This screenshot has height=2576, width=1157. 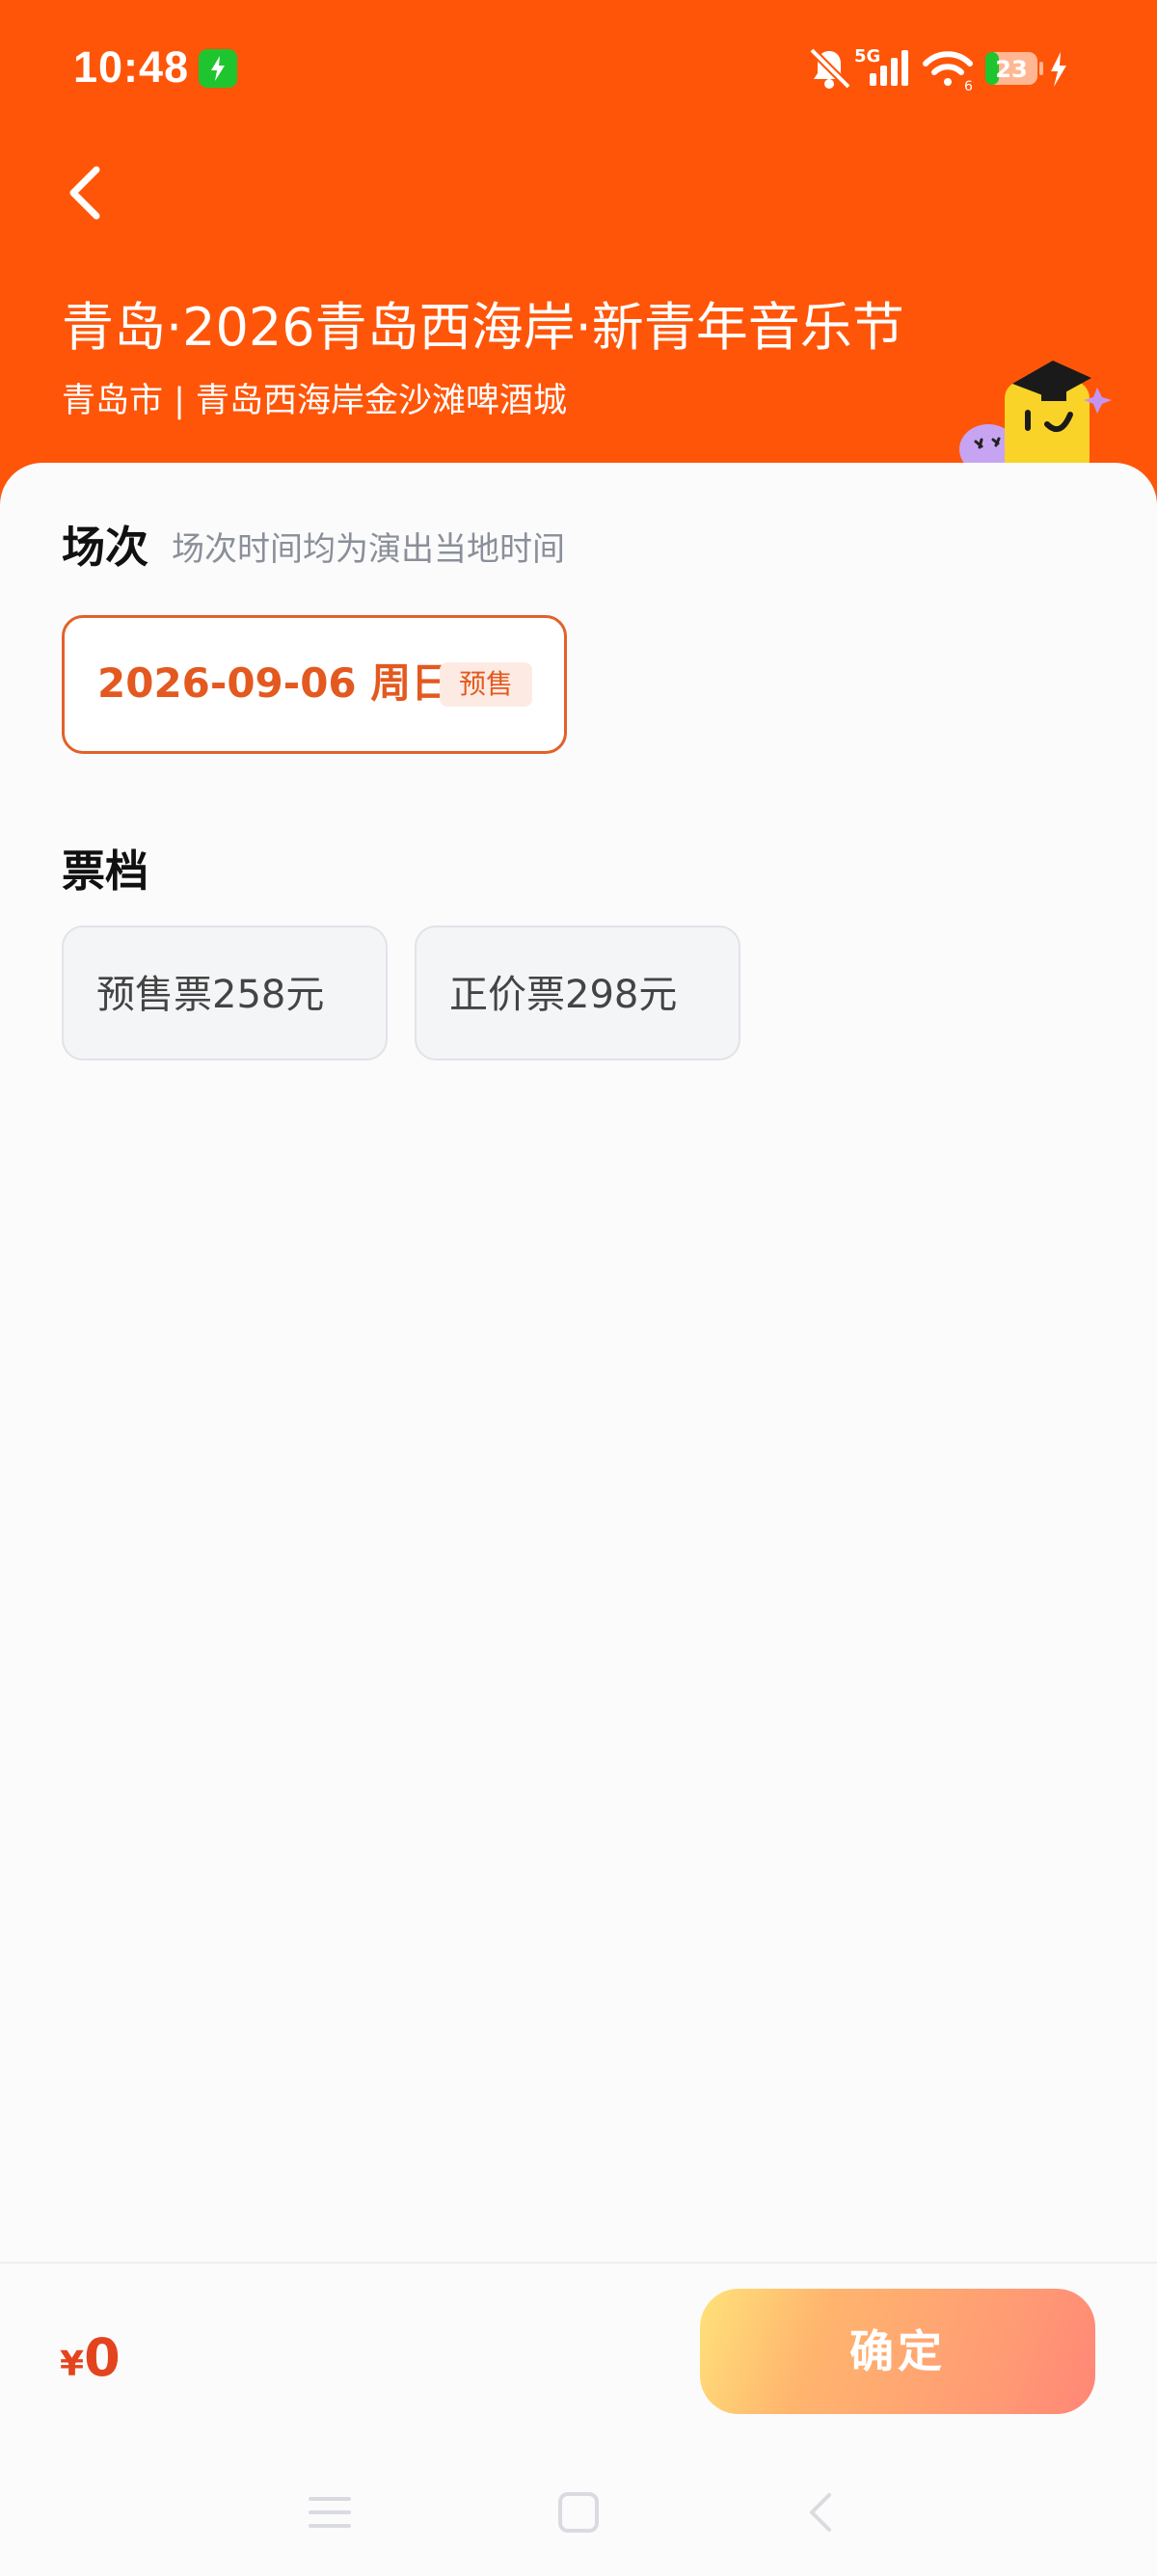 I want to click on wifi-icon: 6, so click(x=948, y=73).